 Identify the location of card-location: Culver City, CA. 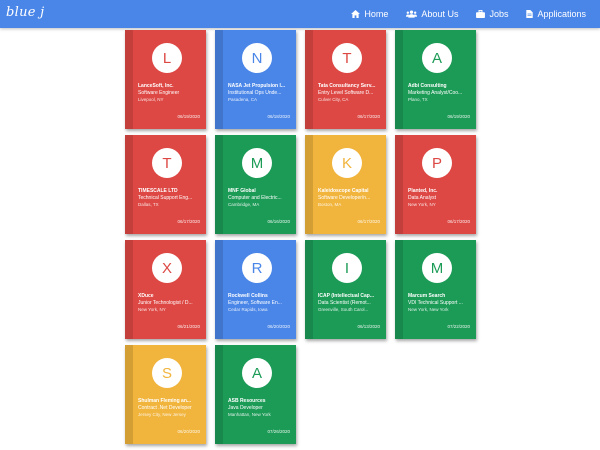
(333, 99).